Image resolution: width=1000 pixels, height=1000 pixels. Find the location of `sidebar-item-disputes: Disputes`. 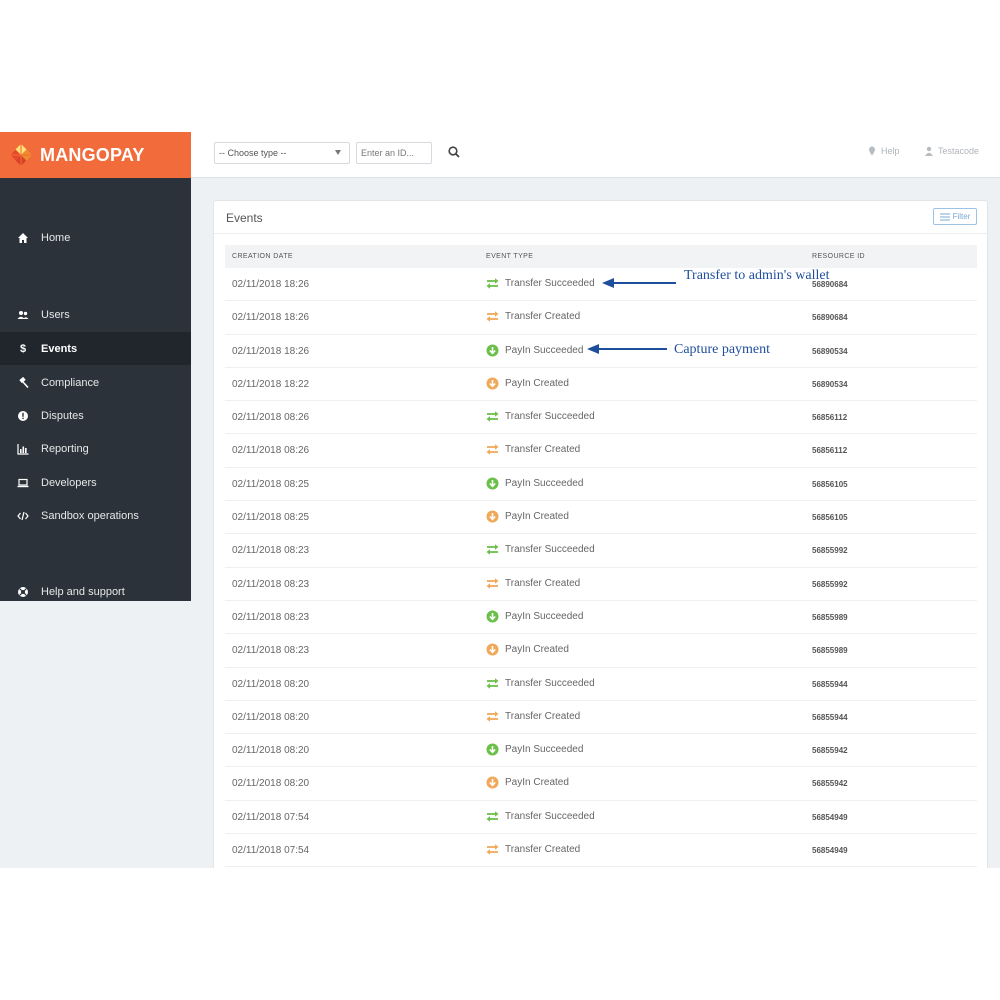

sidebar-item-disputes: Disputes is located at coordinates (95, 415).